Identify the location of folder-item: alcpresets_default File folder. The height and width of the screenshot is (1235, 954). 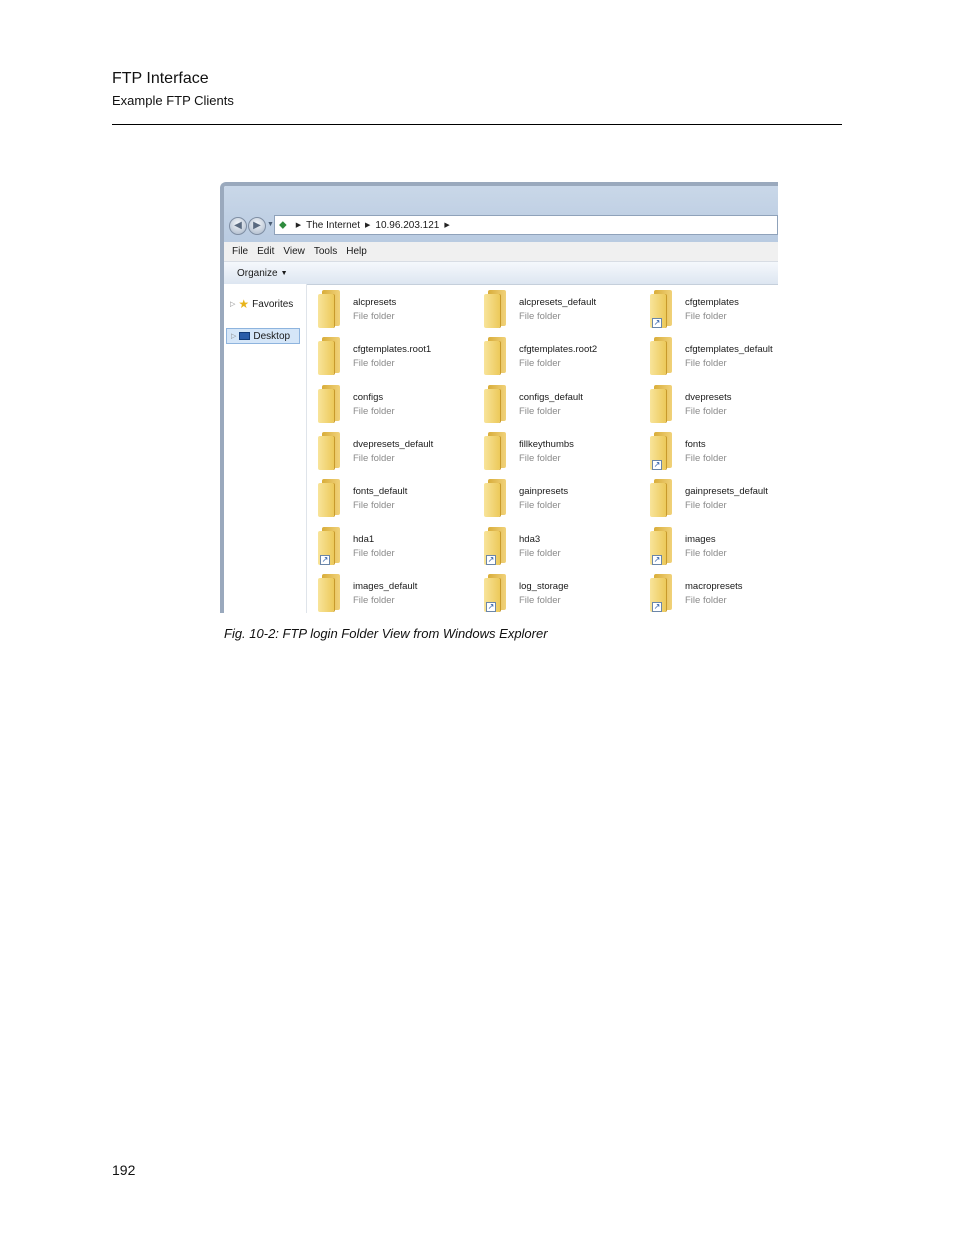
(557, 306).